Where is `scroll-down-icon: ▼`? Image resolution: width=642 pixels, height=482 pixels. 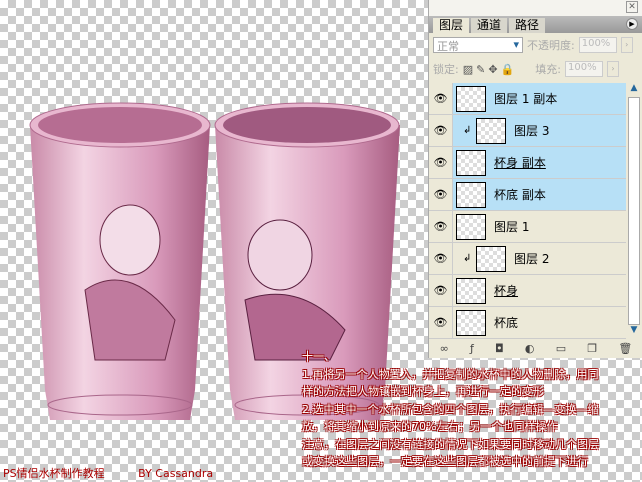 scroll-down-icon: ▼ is located at coordinates (634, 332).